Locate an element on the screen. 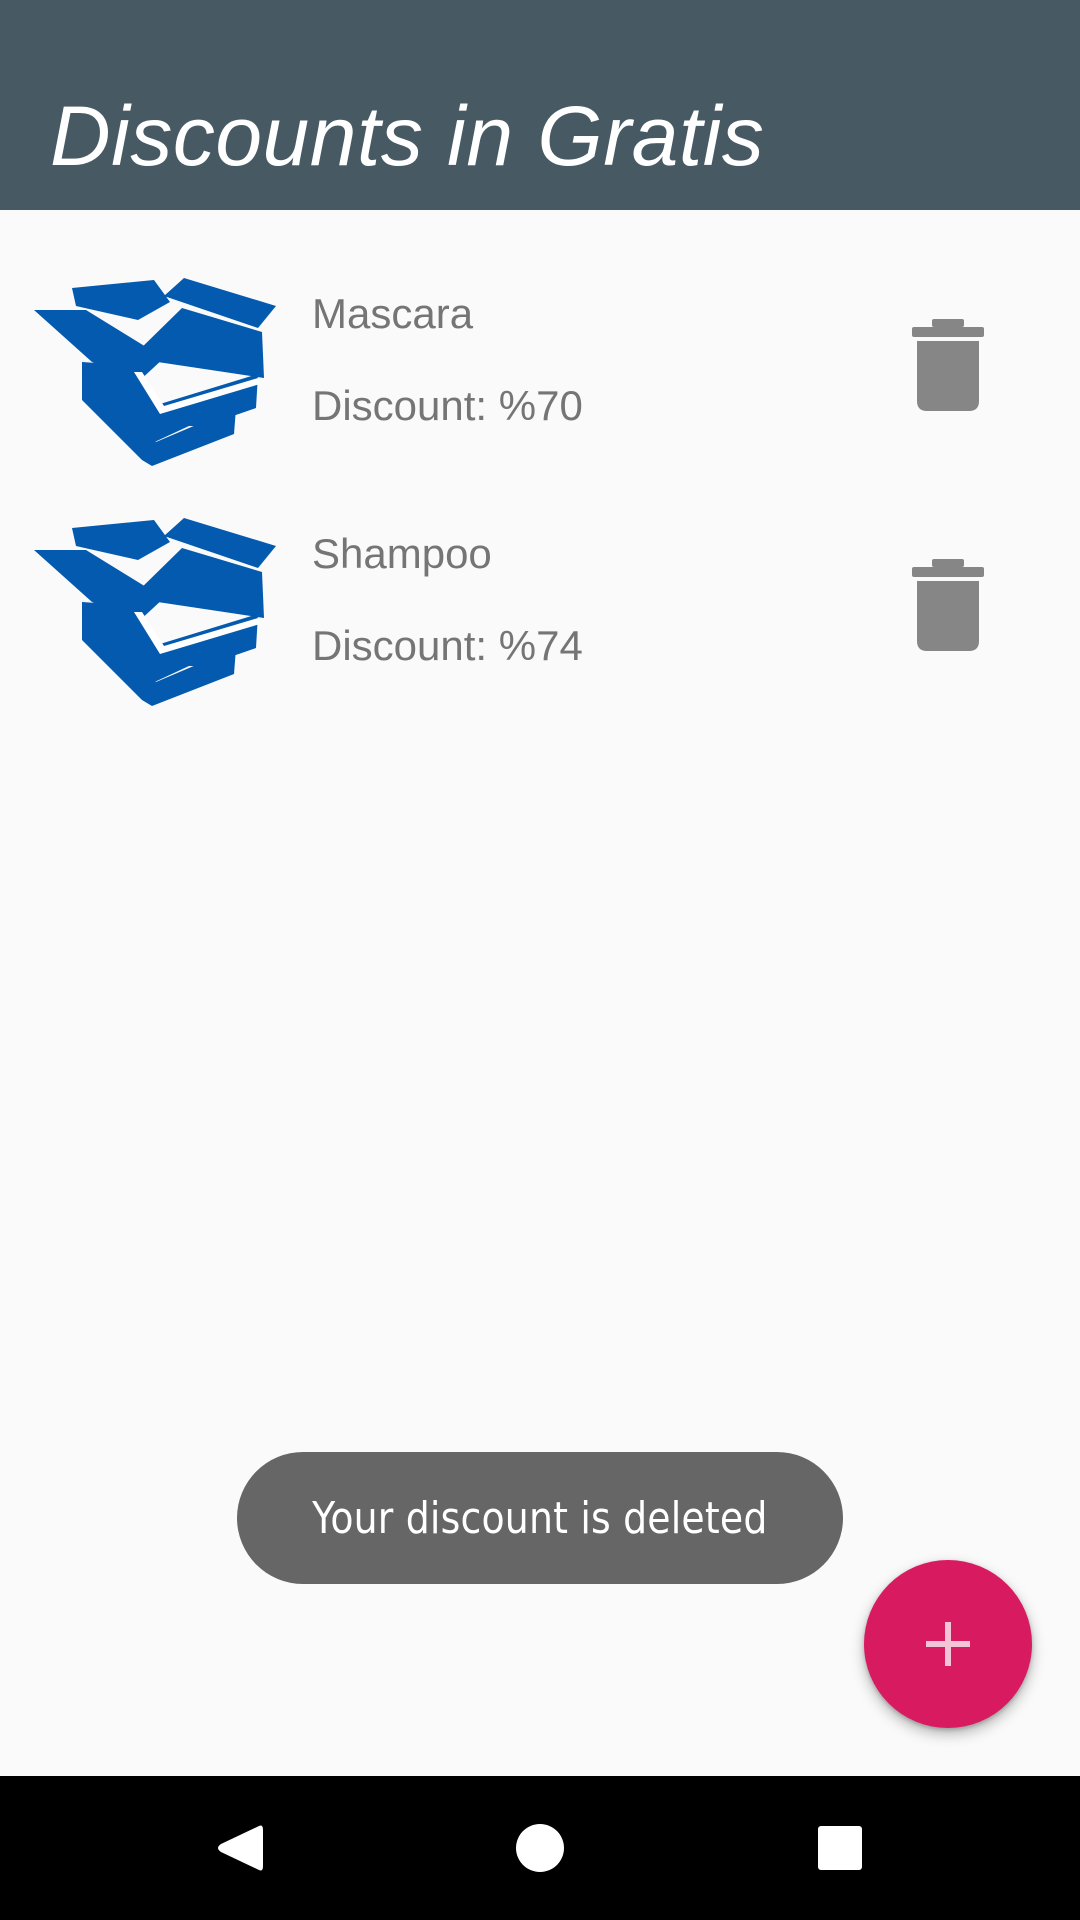 Image resolution: width=1080 pixels, height=1920 pixels. add-discount-button is located at coordinates (948, 1644).